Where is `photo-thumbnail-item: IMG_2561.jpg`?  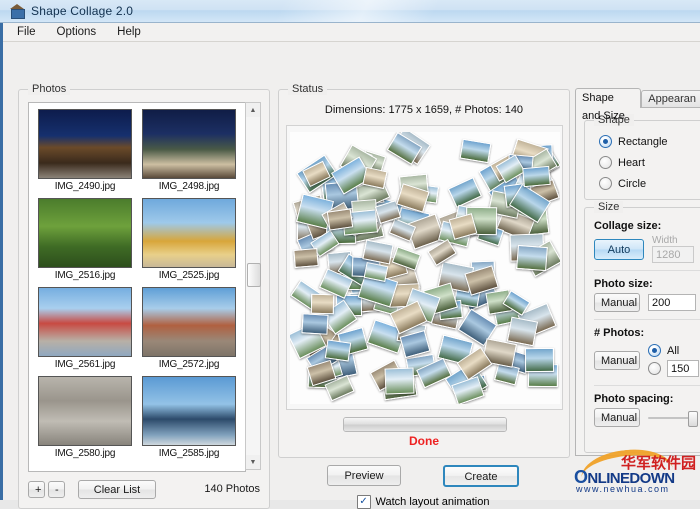
photo-thumbnail-item: IMG_2561.jpg is located at coordinates (85, 328).